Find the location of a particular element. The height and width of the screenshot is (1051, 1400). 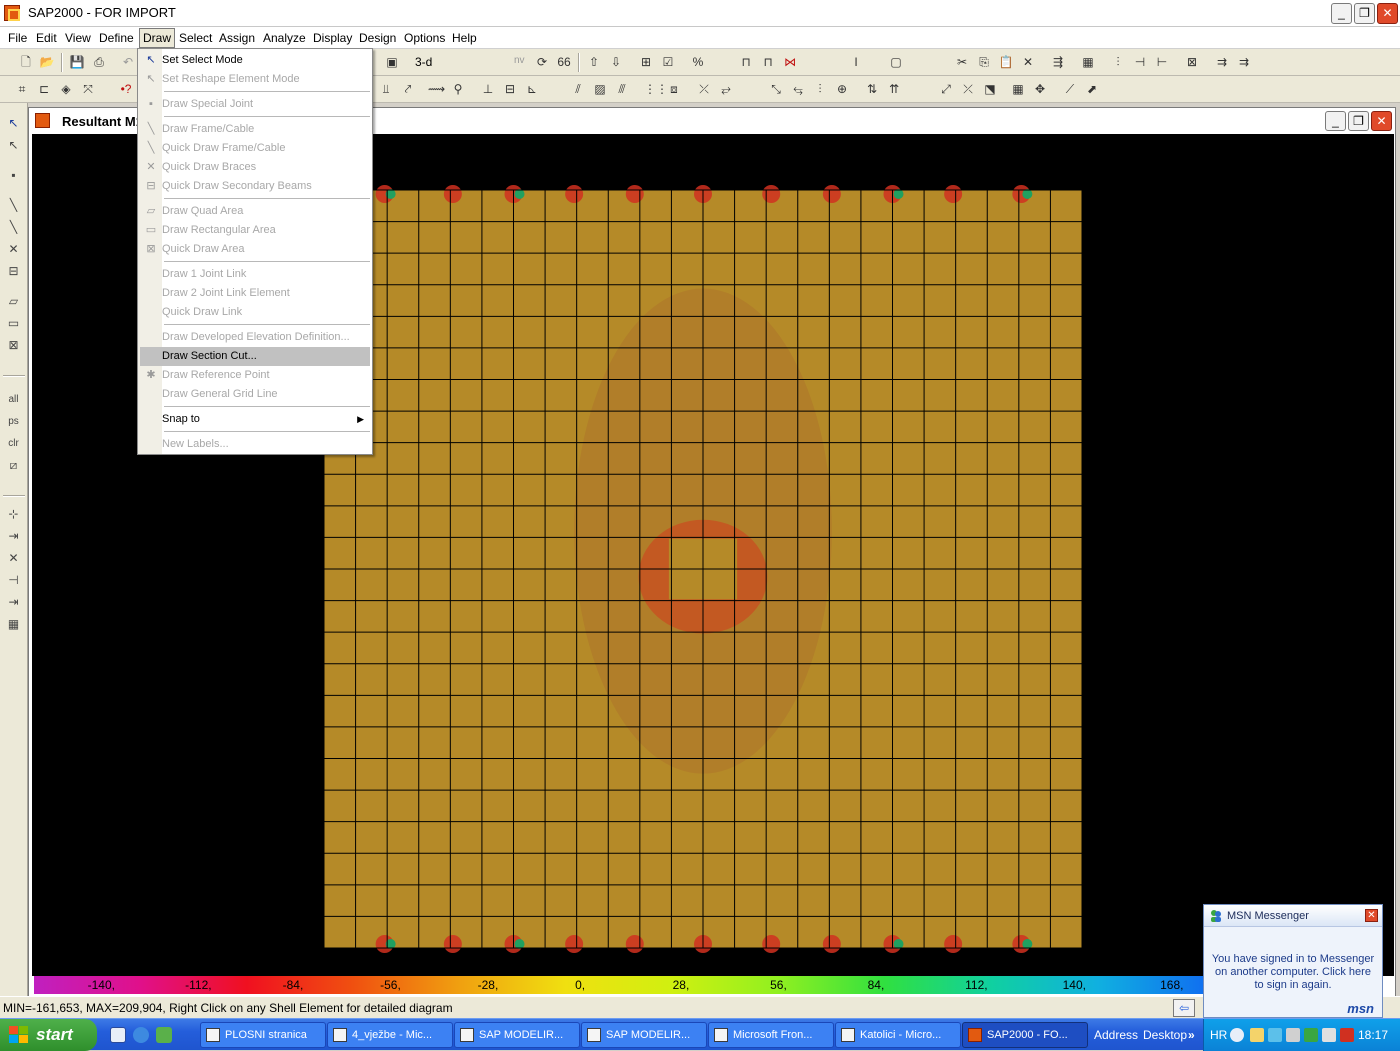

desktop-toolbar-label: Desktop is located at coordinates (1165, 1035).